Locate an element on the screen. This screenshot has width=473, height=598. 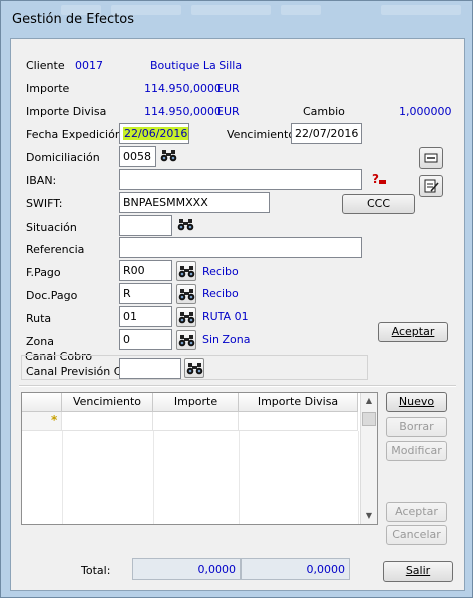
importe-divisa-currency: EUR is located at coordinates (228, 111).